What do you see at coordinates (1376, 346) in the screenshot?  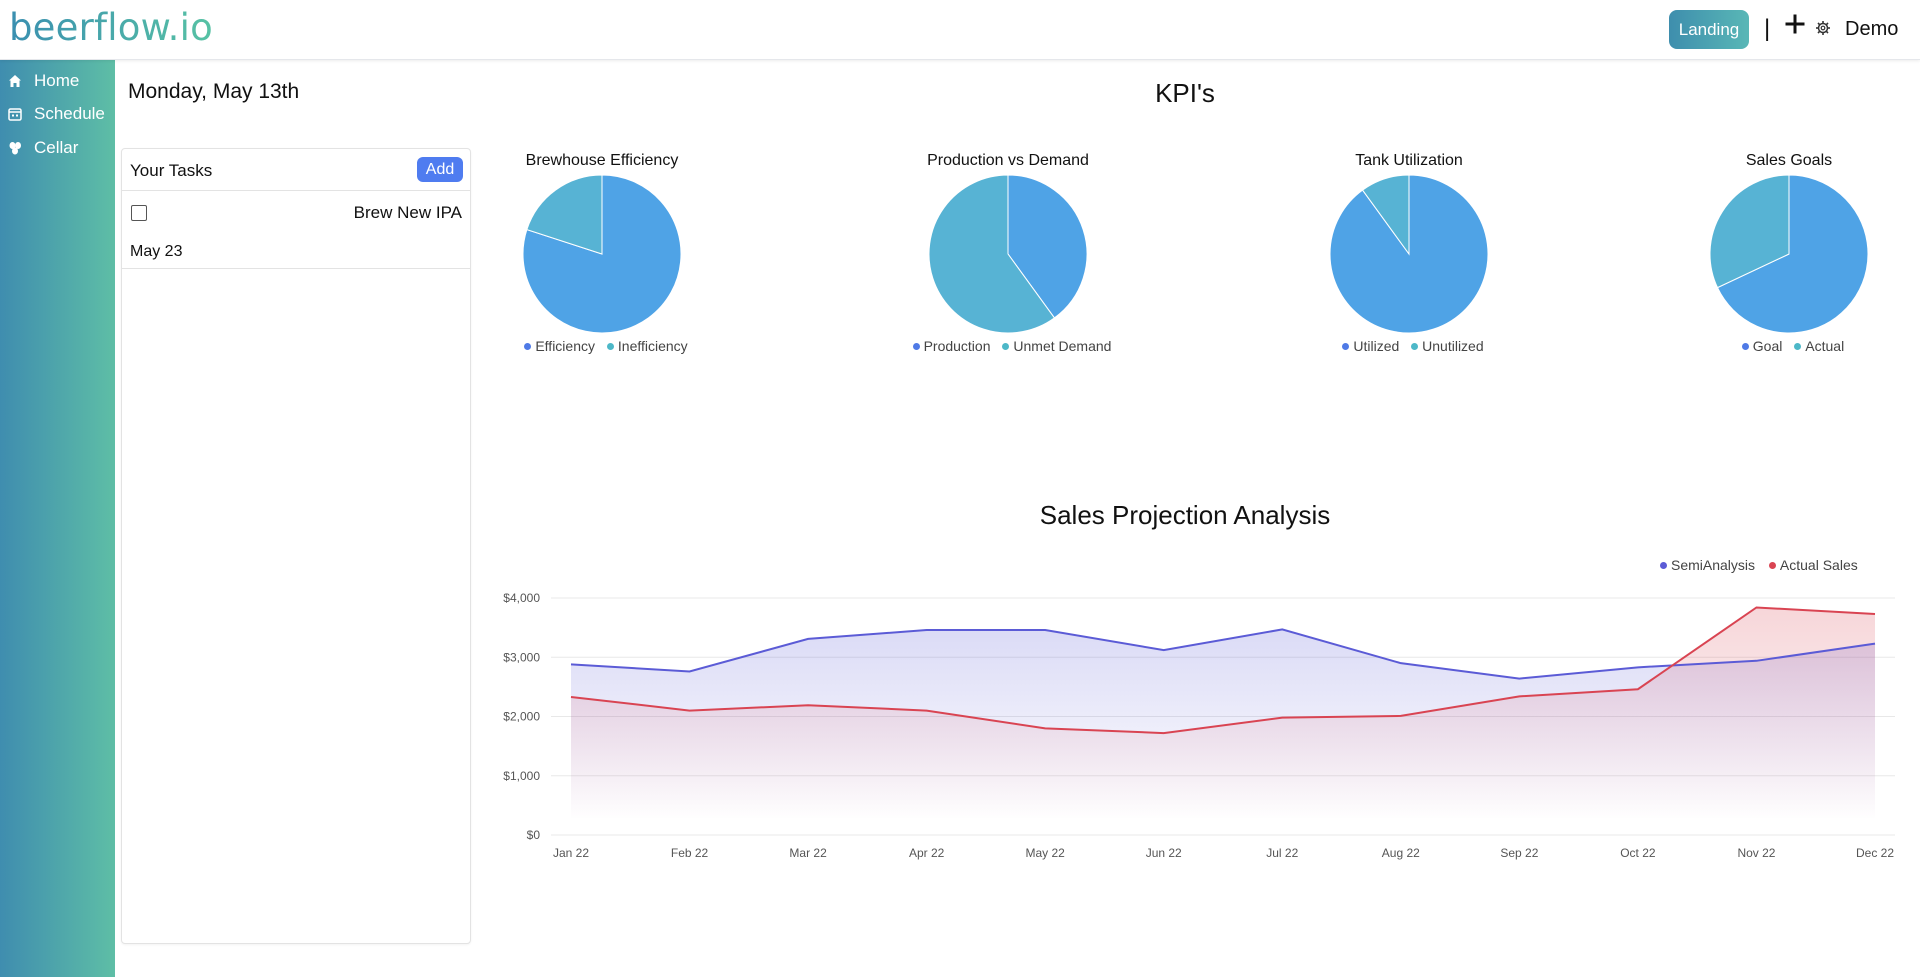 I see `legend-label: Utilized` at bounding box center [1376, 346].